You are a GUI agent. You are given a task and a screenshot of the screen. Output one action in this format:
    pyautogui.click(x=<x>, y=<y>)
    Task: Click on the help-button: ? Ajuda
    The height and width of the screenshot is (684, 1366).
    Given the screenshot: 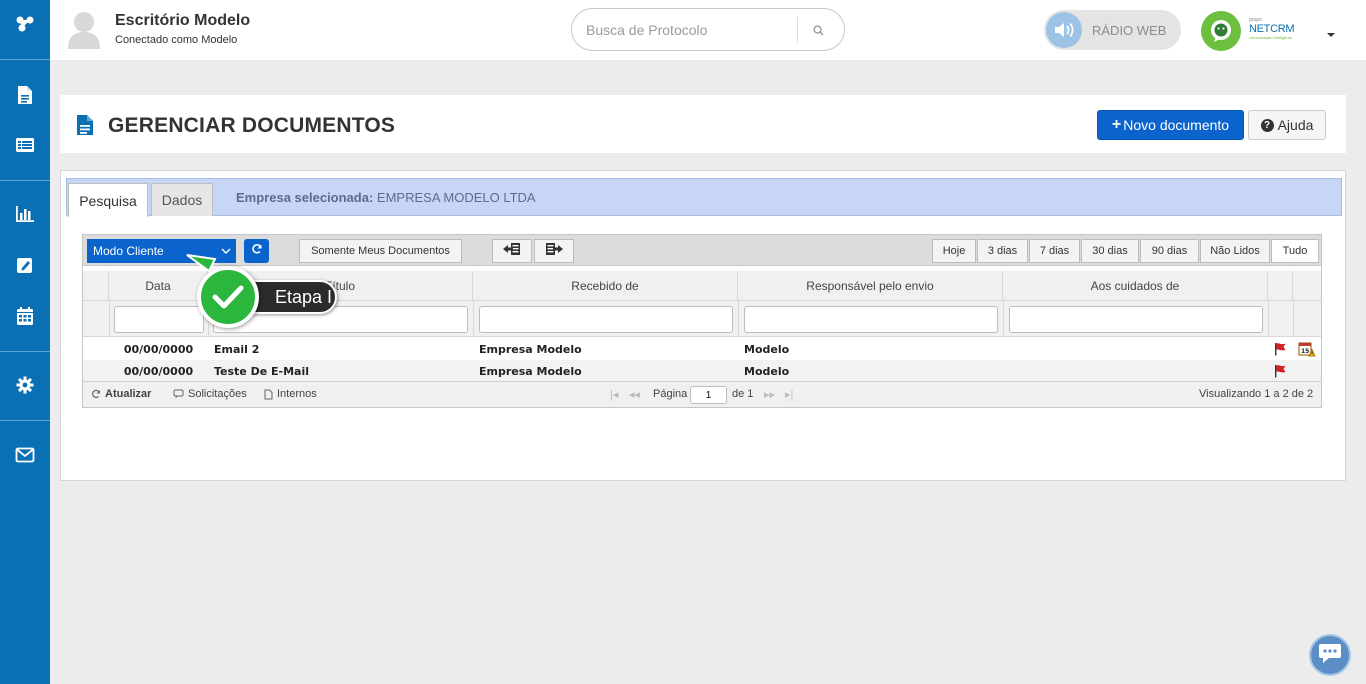 What is the action you would take?
    pyautogui.click(x=1287, y=125)
    